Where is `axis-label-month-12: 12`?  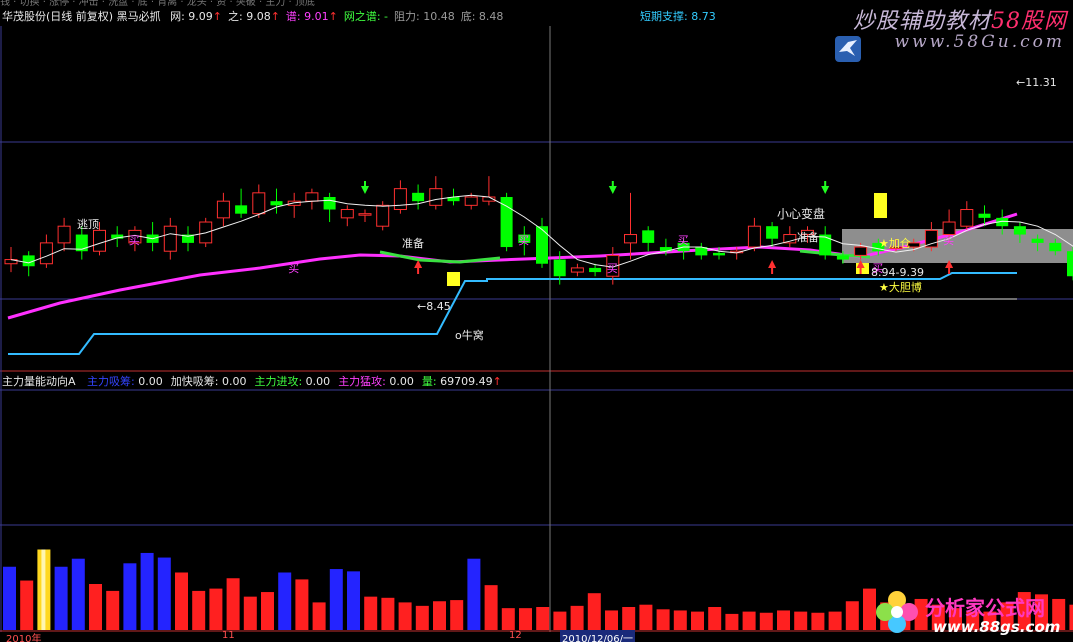
axis-label-month-12: 12 is located at coordinates (515, 635).